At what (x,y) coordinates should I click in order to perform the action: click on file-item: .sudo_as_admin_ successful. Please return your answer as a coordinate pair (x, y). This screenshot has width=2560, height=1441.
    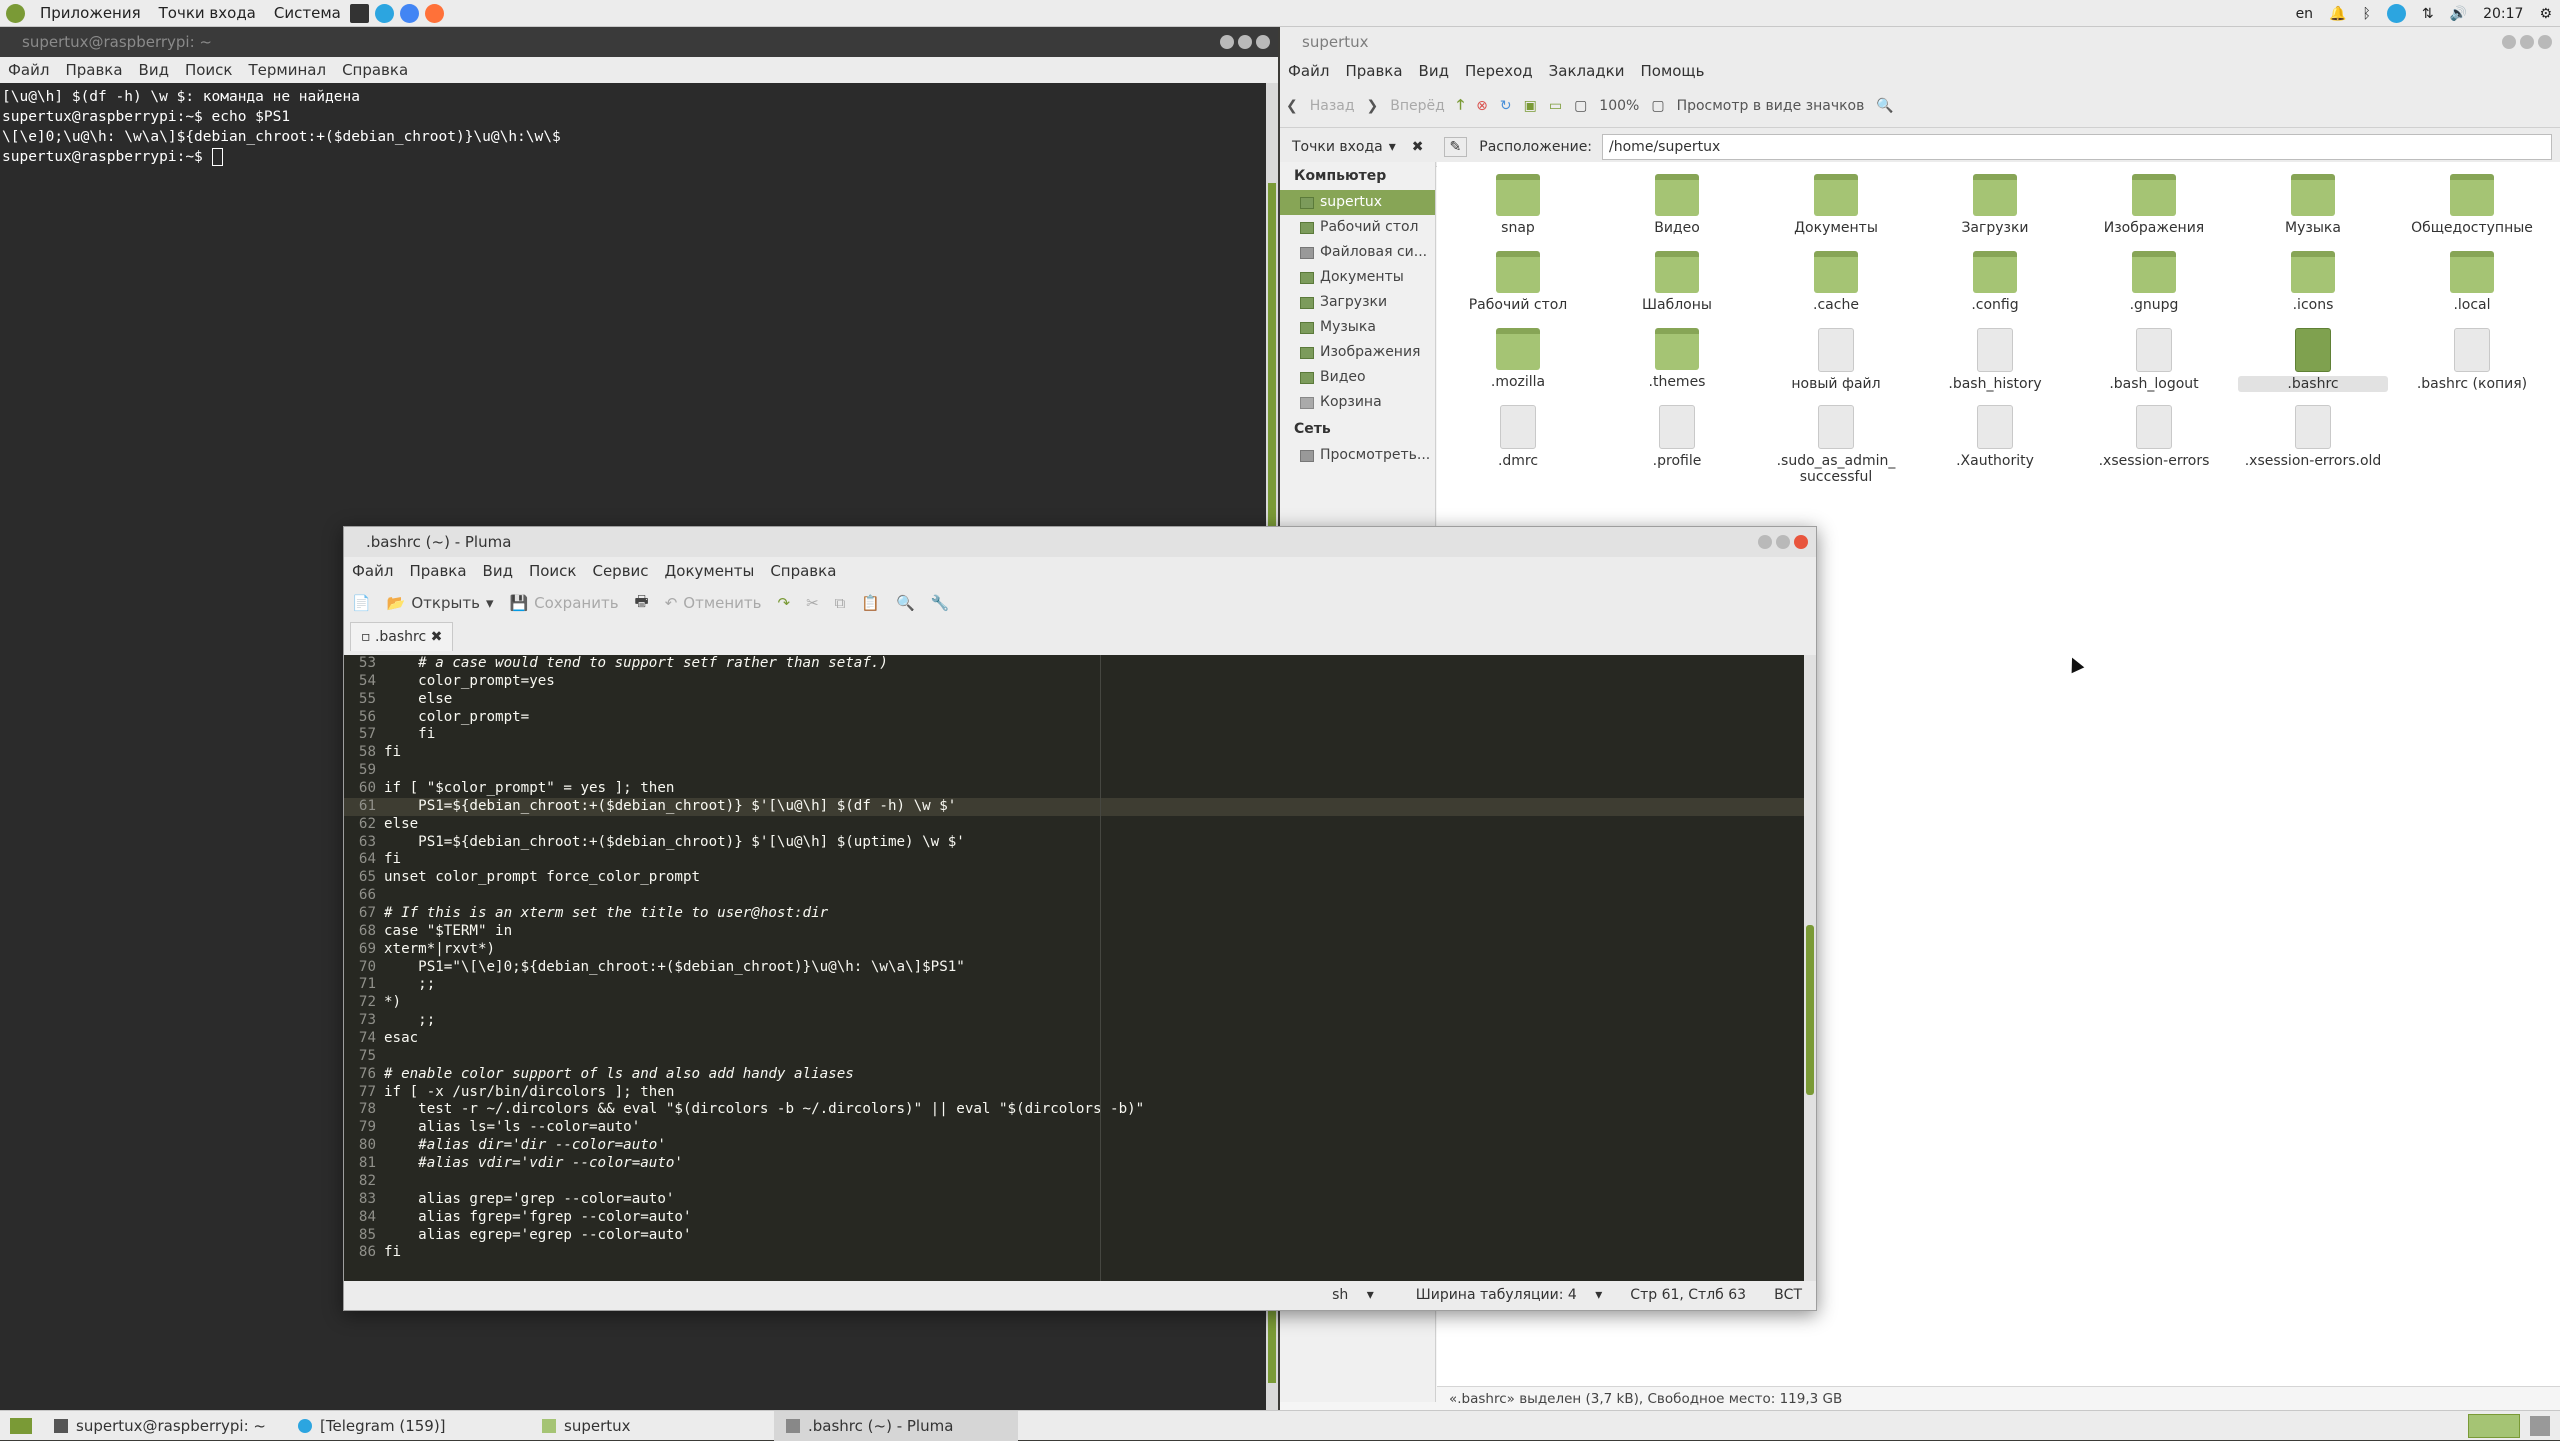
    Looking at the image, I should click on (1836, 445).